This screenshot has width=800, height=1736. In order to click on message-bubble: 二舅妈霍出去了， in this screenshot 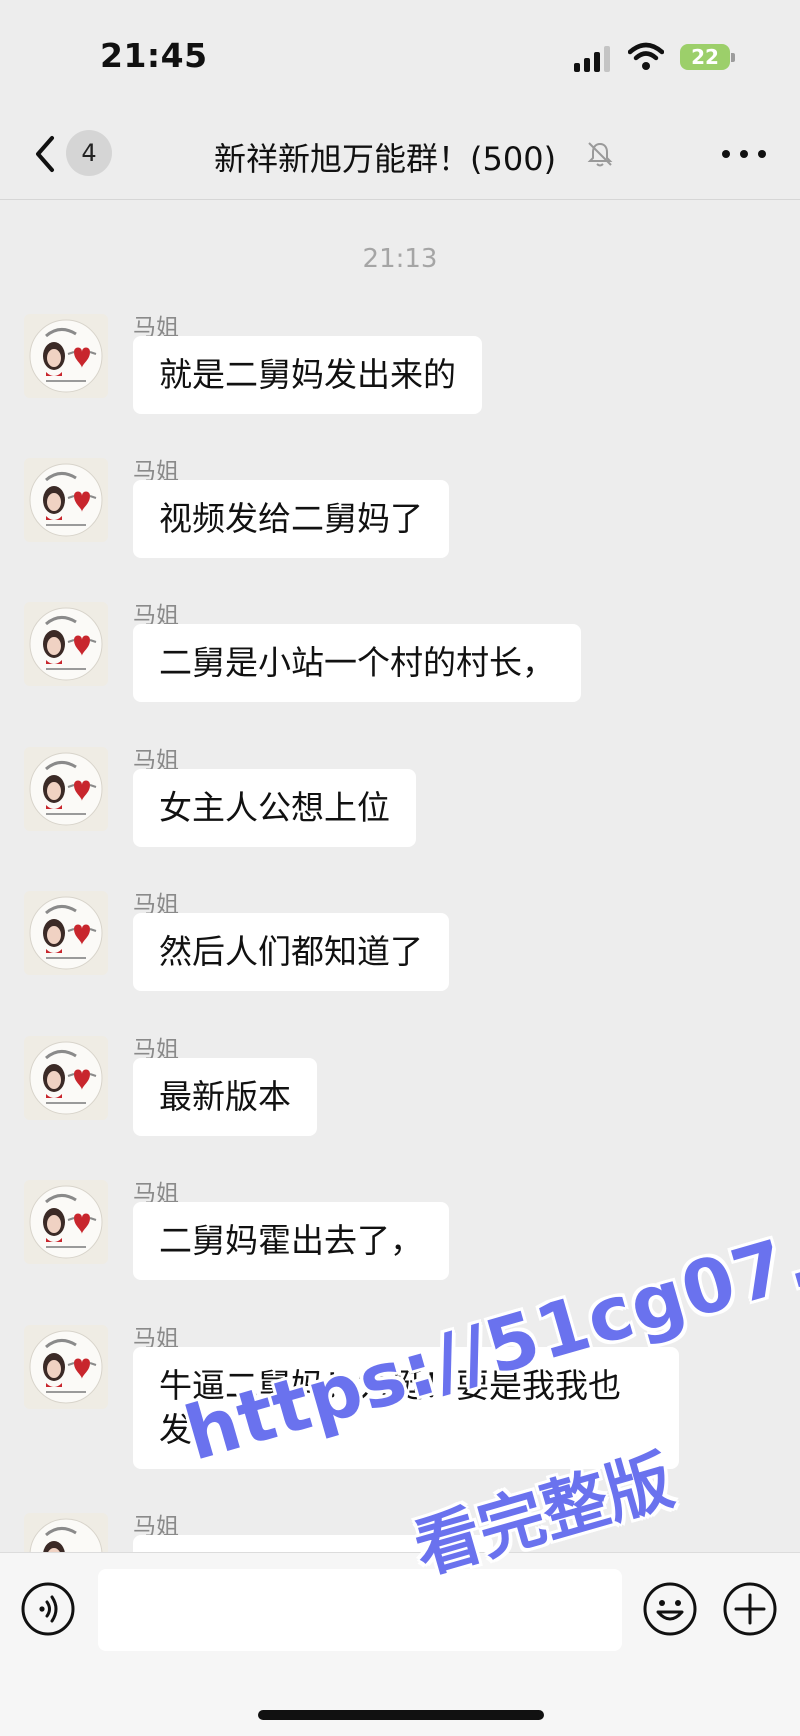, I will do `click(291, 1241)`.